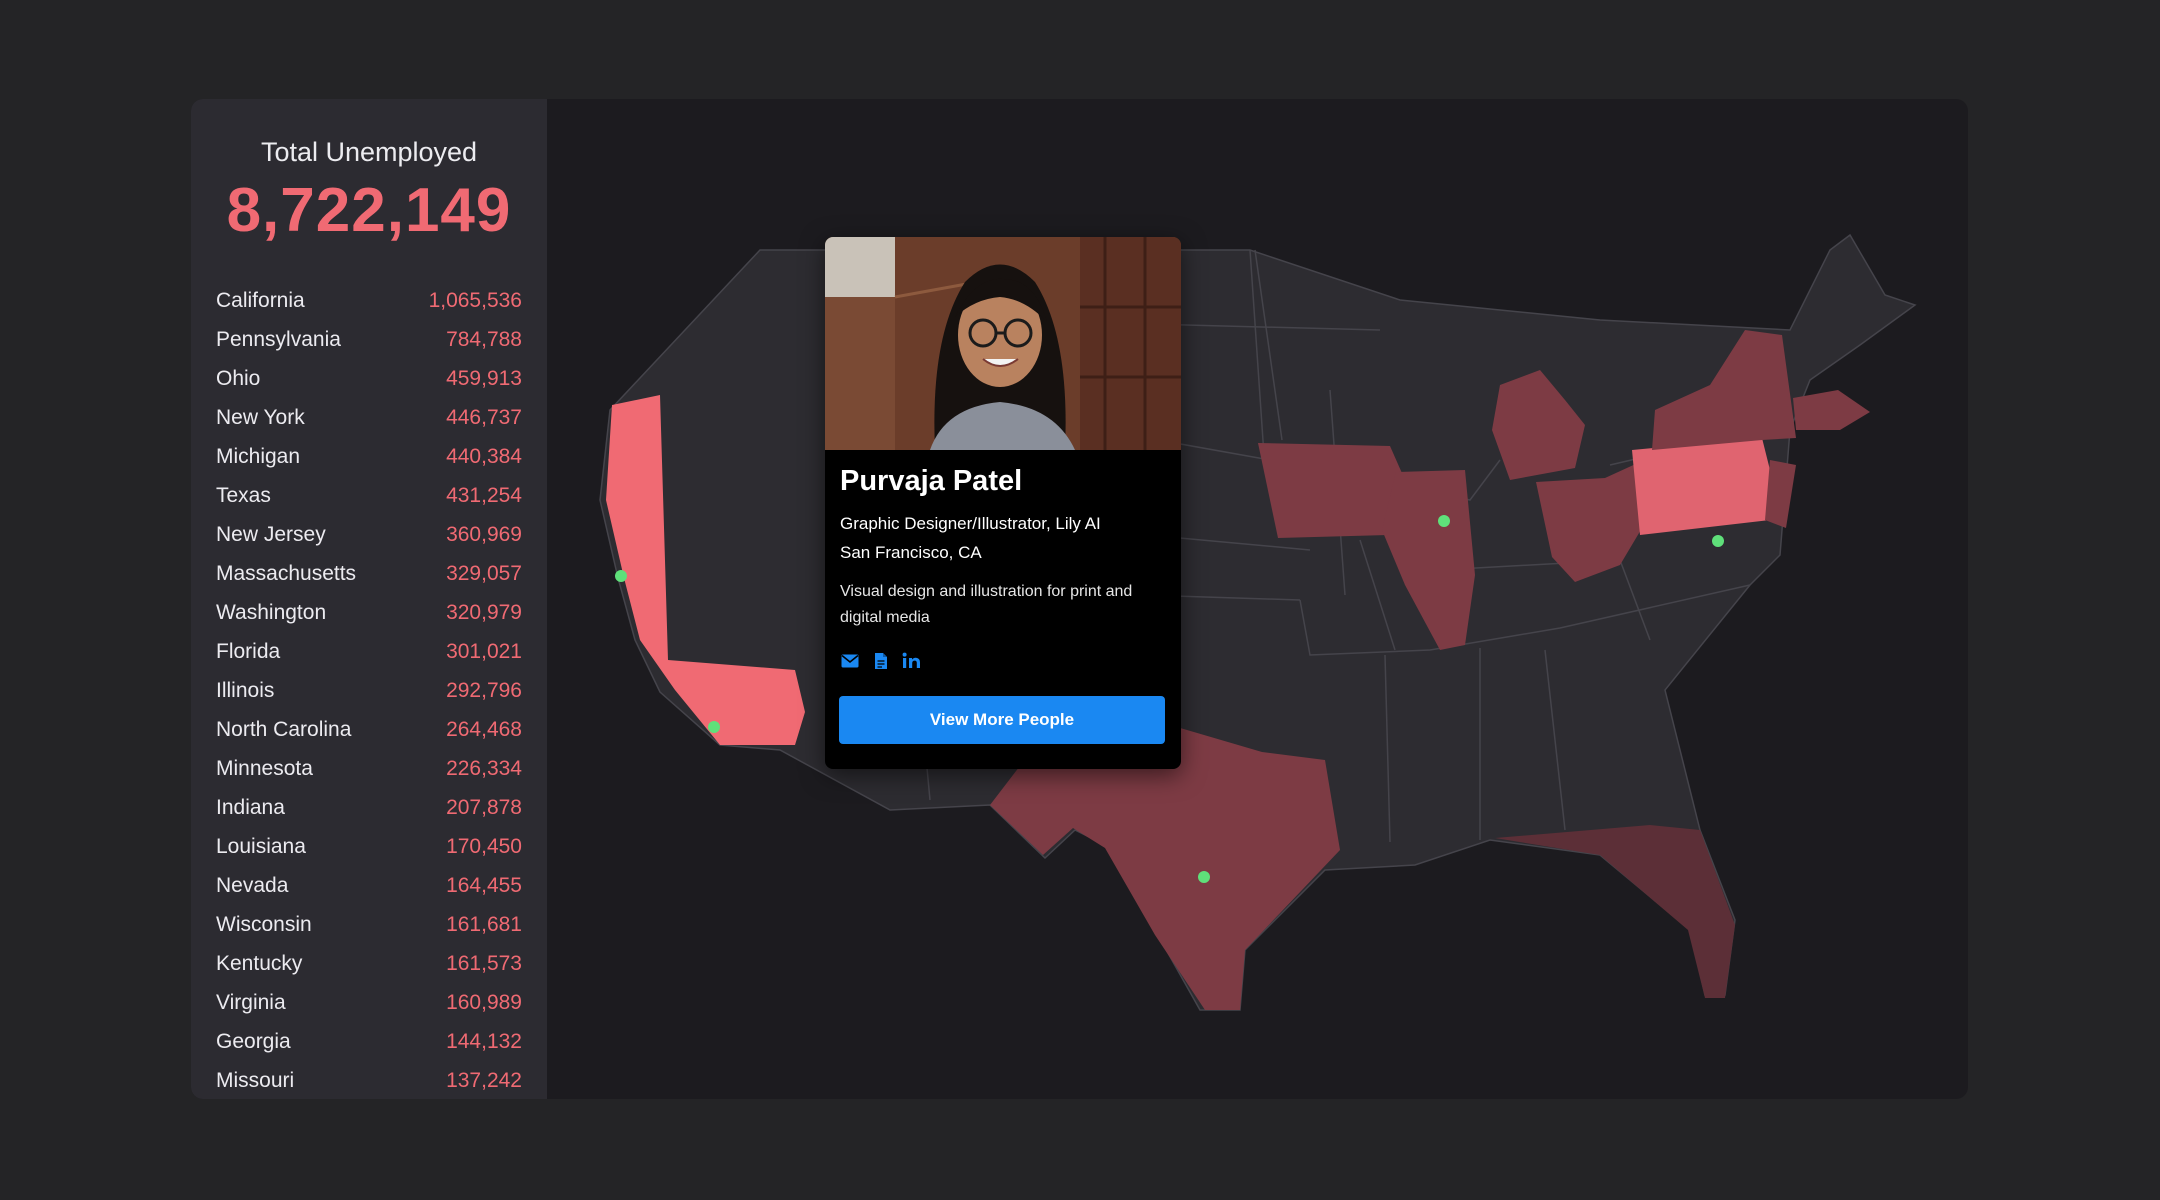 Image resolution: width=2160 pixels, height=1200 pixels. Describe the element at coordinates (258, 456) in the screenshot. I see `state-name: Michigan` at that location.